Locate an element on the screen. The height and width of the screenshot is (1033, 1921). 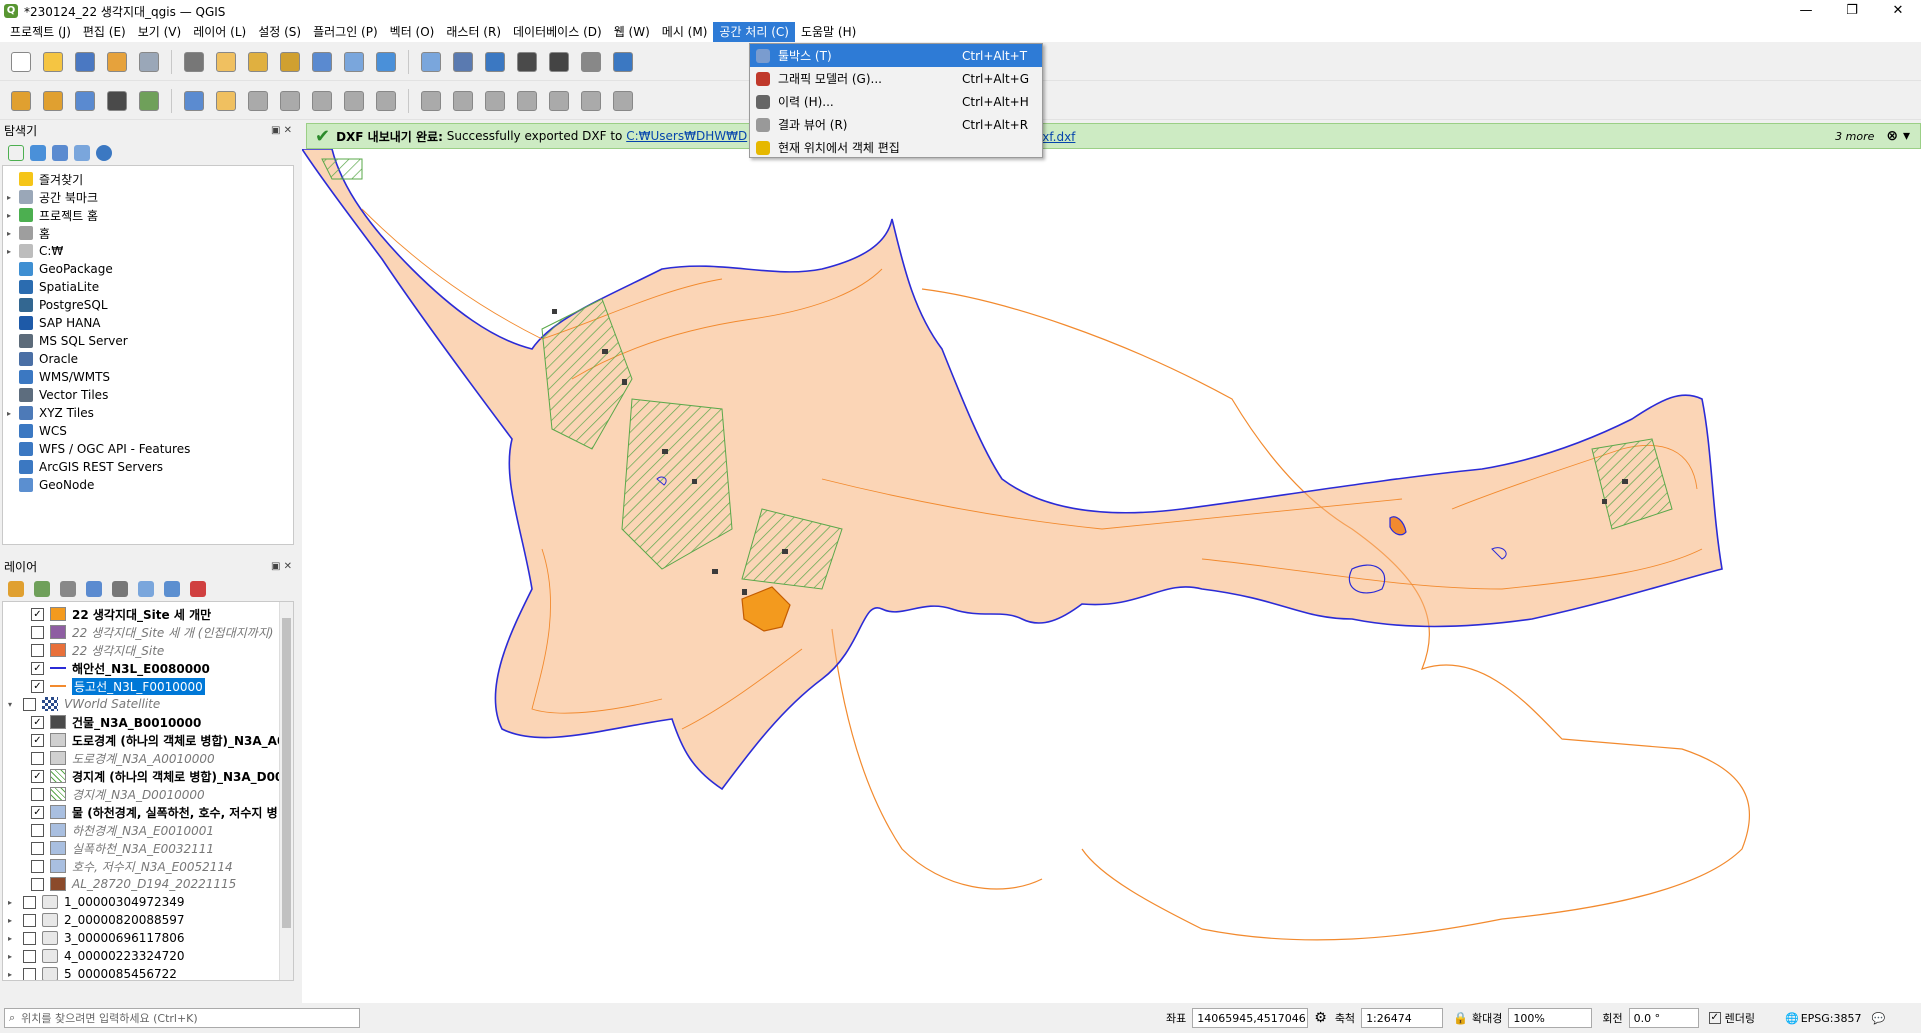
visibility-icon is located at coordinates (68, 589).